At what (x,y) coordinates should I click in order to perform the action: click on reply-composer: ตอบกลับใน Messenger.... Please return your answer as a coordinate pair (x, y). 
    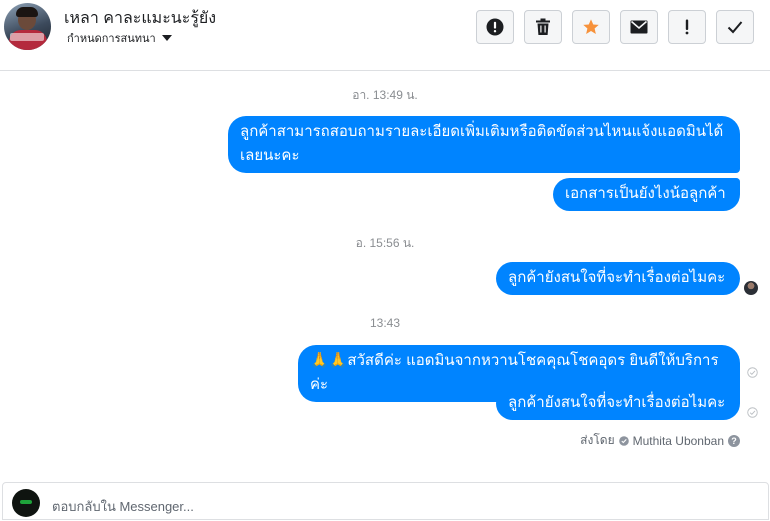
    Looking at the image, I should click on (385, 501).